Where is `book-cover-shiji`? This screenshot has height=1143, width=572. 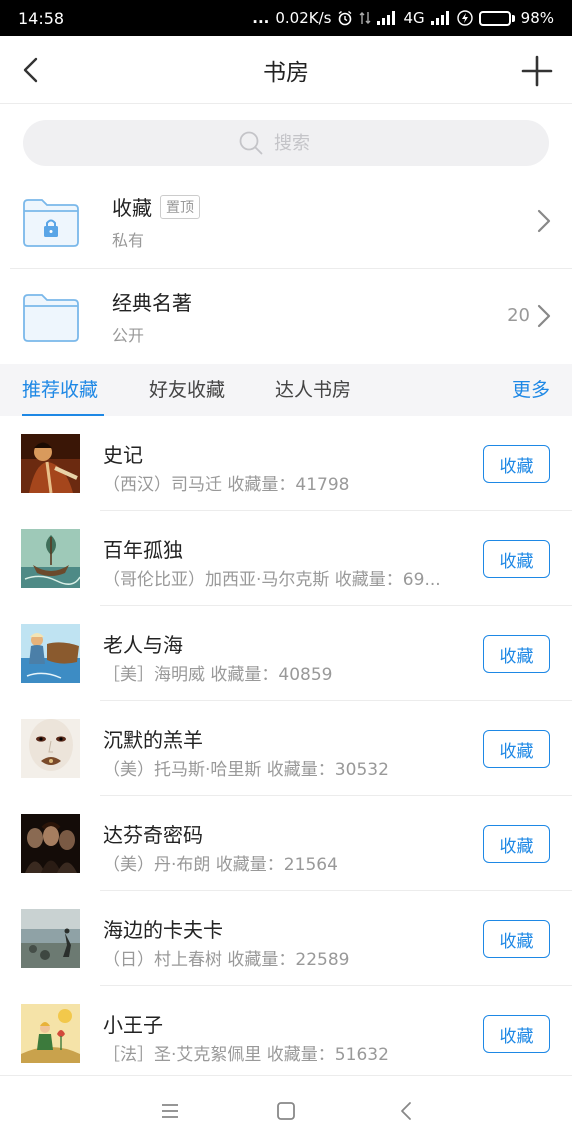
book-cover-shiji is located at coordinates (50, 463).